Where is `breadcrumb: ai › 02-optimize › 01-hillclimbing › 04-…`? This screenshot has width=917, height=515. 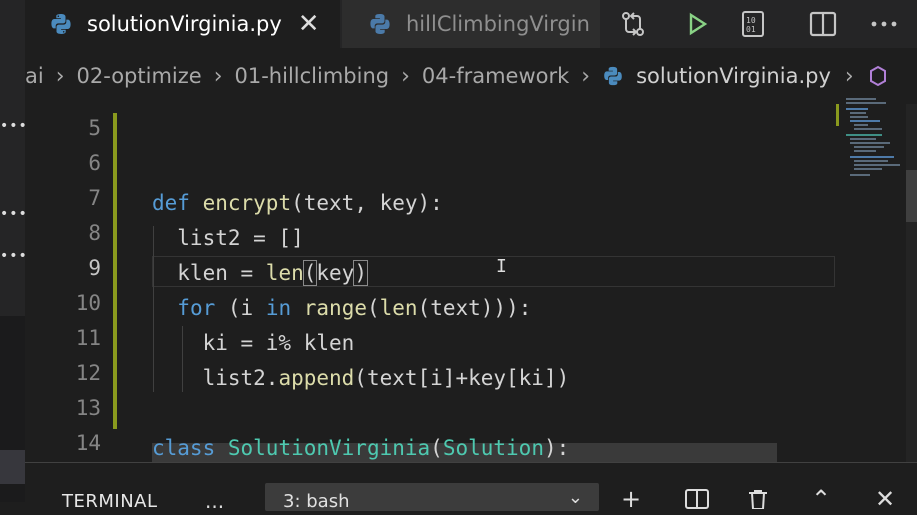 breadcrumb: ai › 02-optimize › 01-hillclimbing › 04-… is located at coordinates (471, 76).